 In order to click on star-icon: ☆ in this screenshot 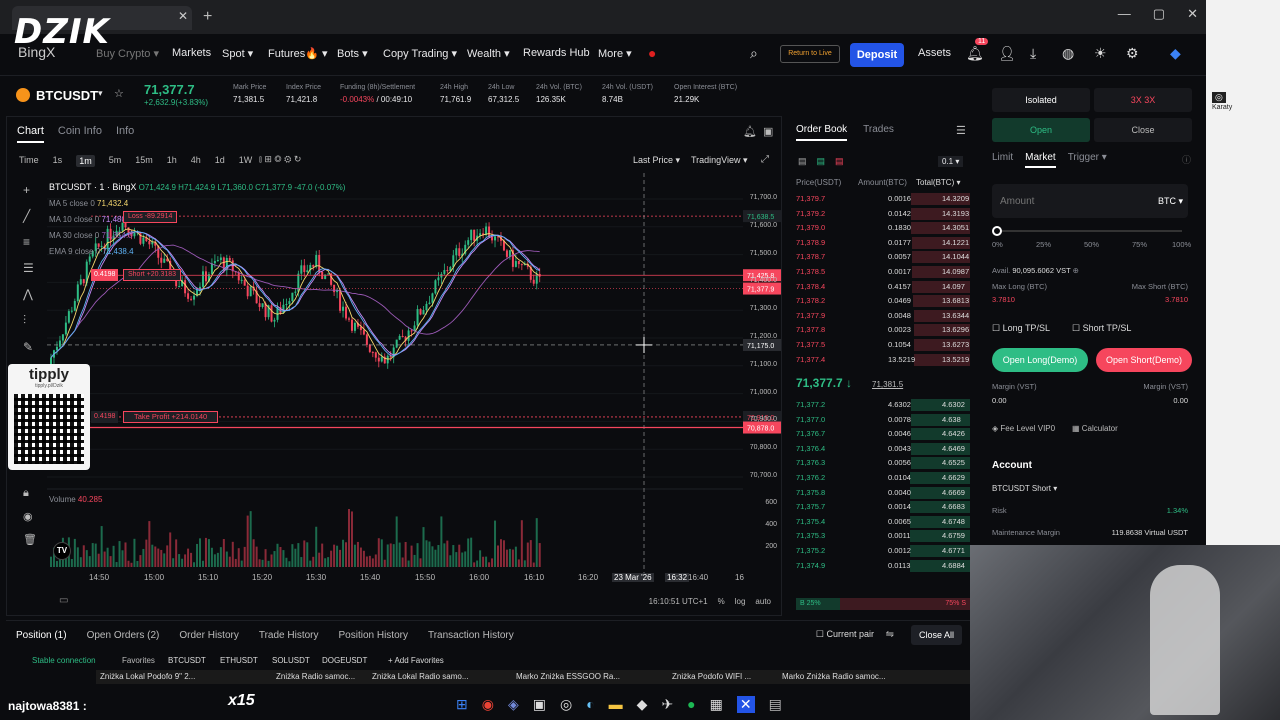, I will do `click(119, 93)`.